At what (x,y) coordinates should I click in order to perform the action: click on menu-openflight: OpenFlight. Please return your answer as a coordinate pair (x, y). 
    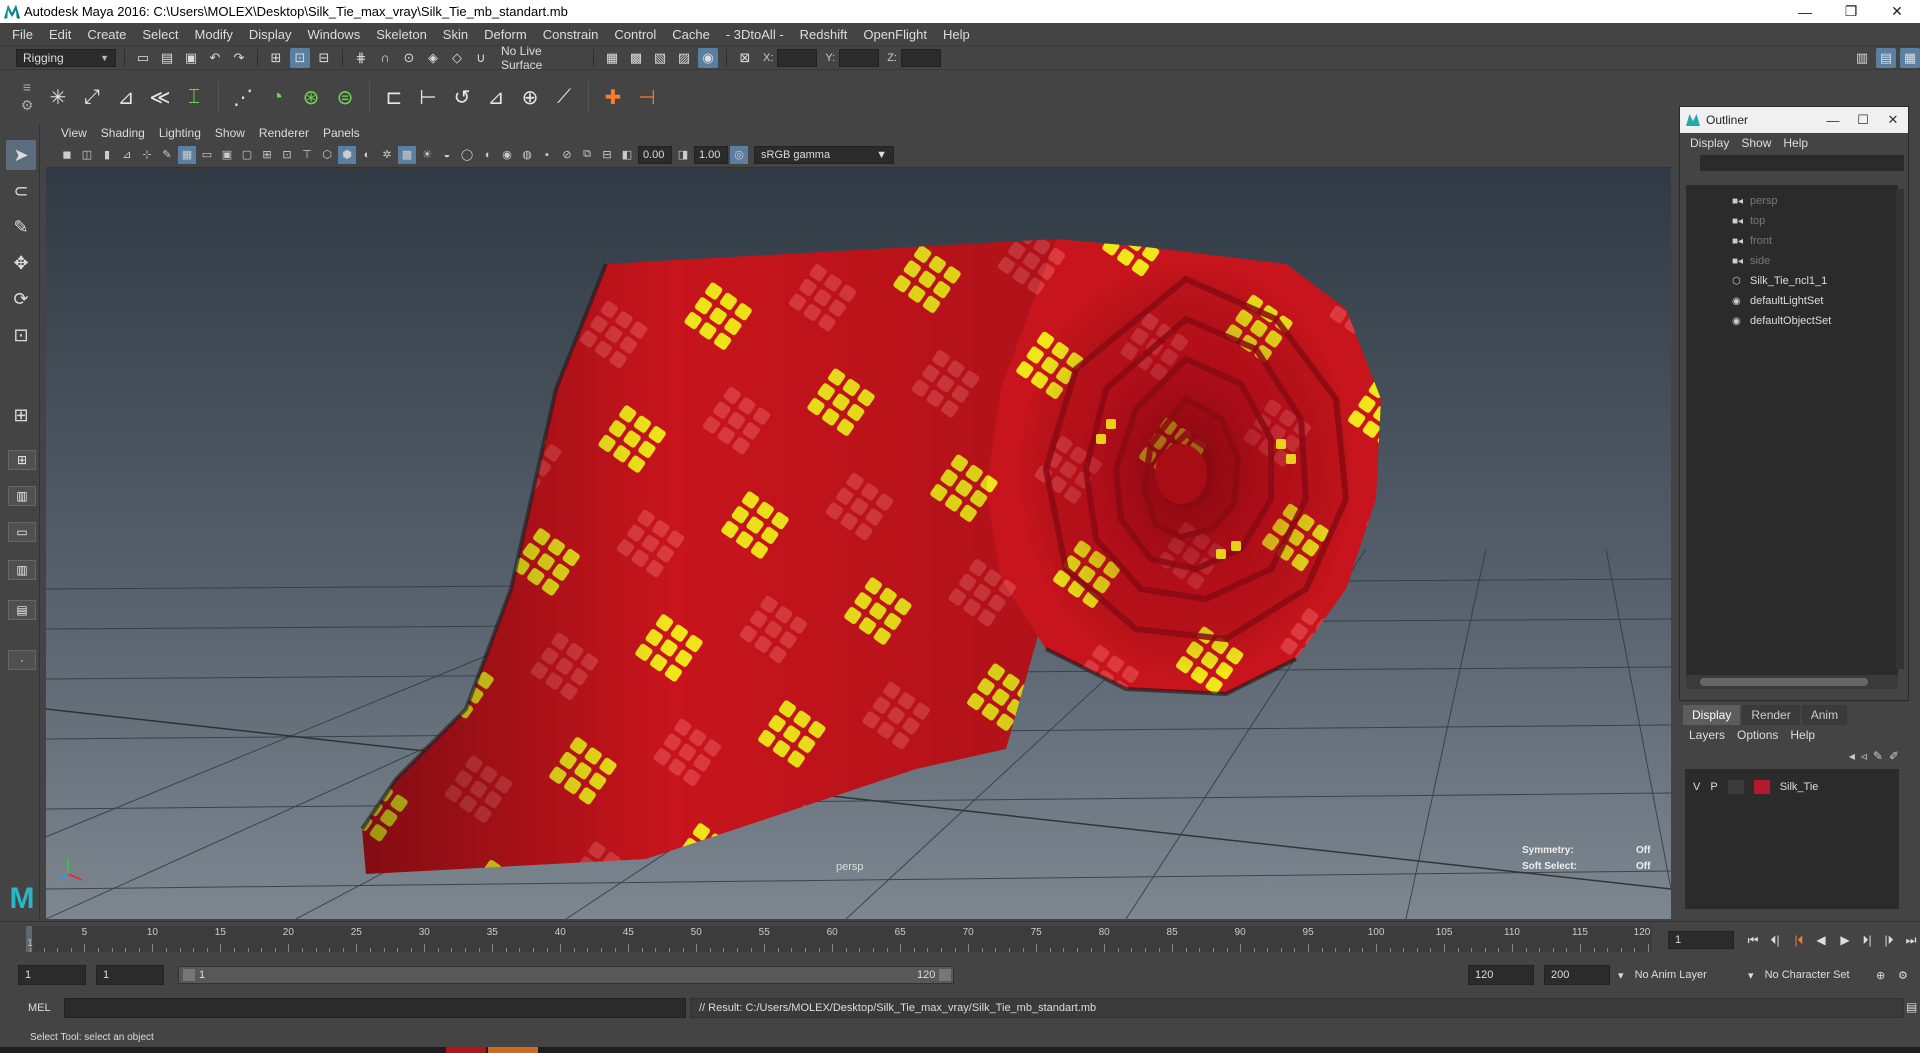
    Looking at the image, I should click on (895, 34).